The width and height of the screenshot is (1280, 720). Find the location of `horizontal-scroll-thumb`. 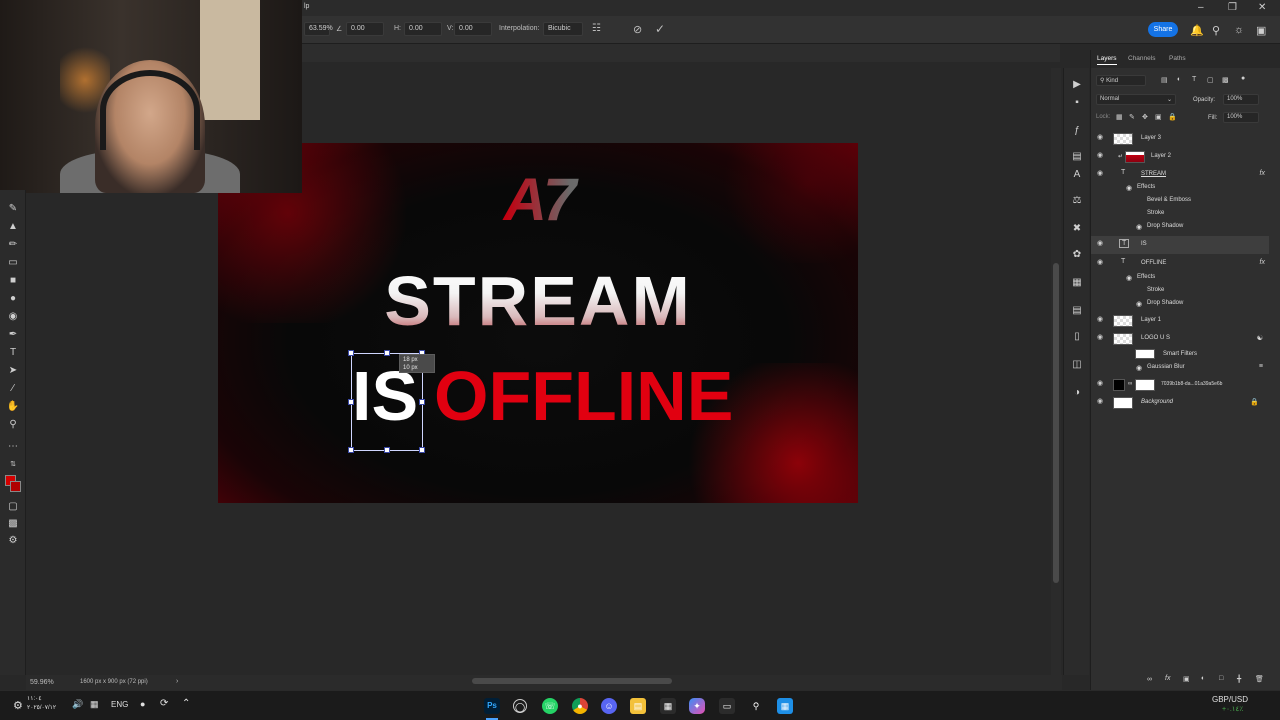

horizontal-scroll-thumb is located at coordinates (572, 681).